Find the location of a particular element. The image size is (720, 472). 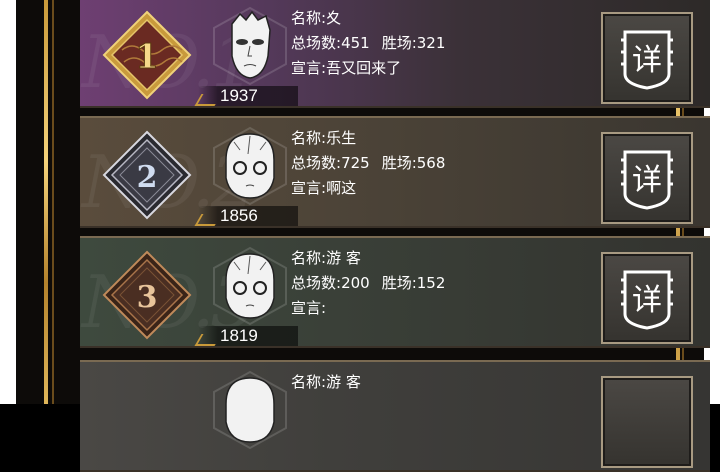

left-gold-frame is located at coordinates (46, 202).